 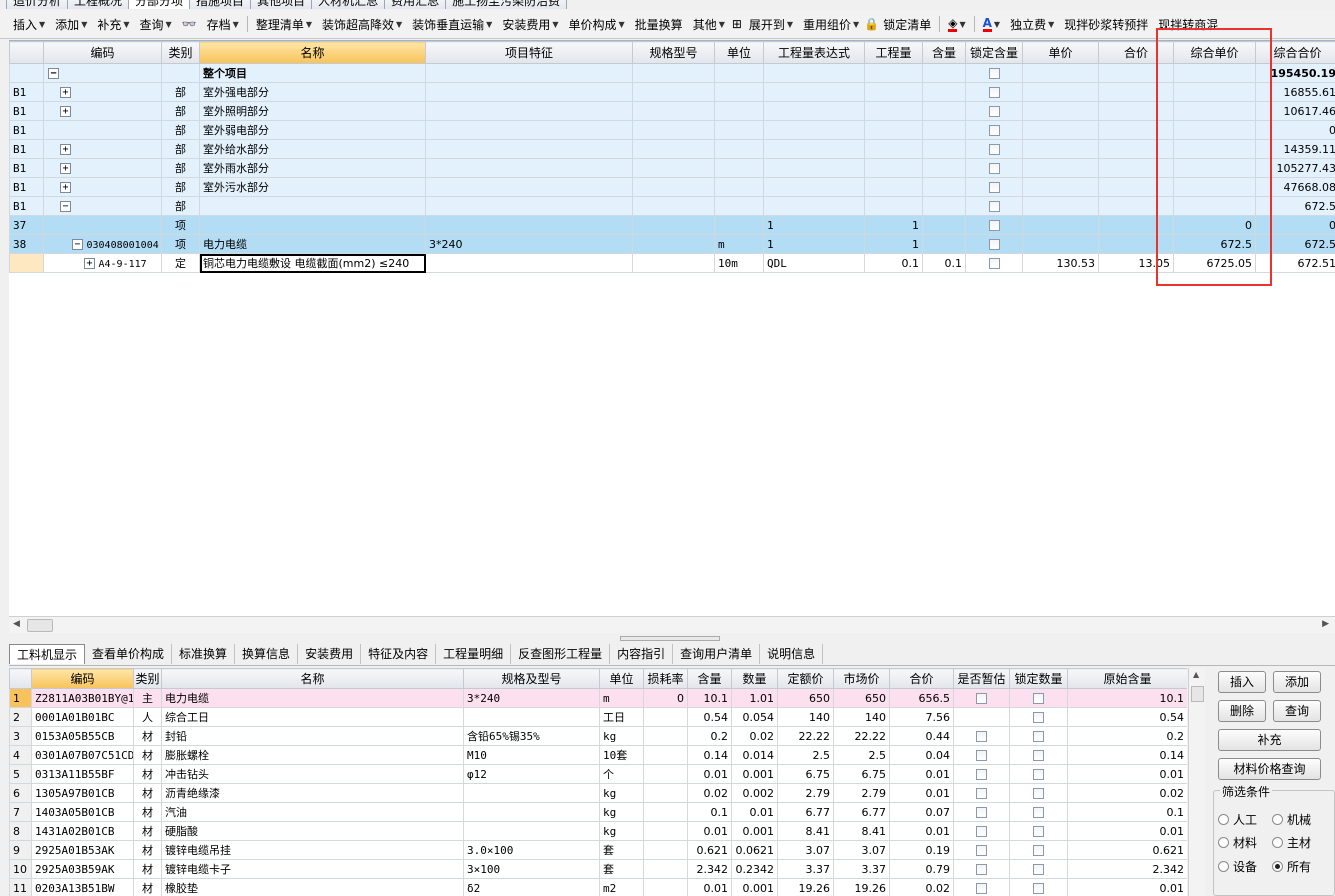 What do you see at coordinates (1214, 244) in the screenshot?
I see `grid-cell-uprice: 672.5` at bounding box center [1214, 244].